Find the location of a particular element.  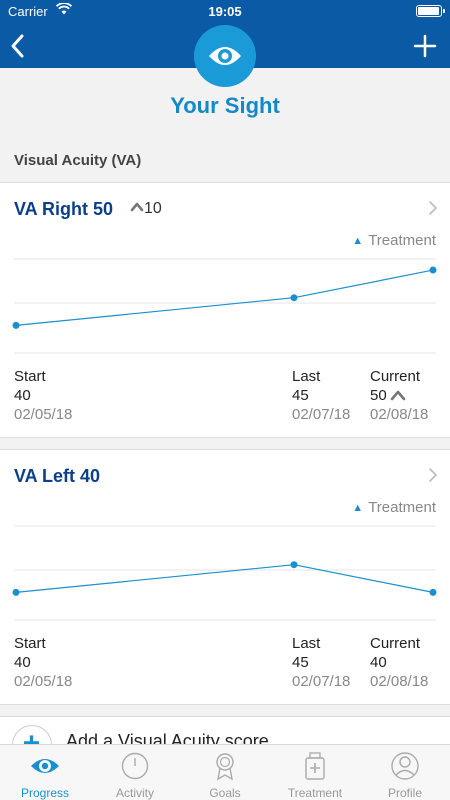

stat-current: Current 40 02/08/18 is located at coordinates (399, 662).